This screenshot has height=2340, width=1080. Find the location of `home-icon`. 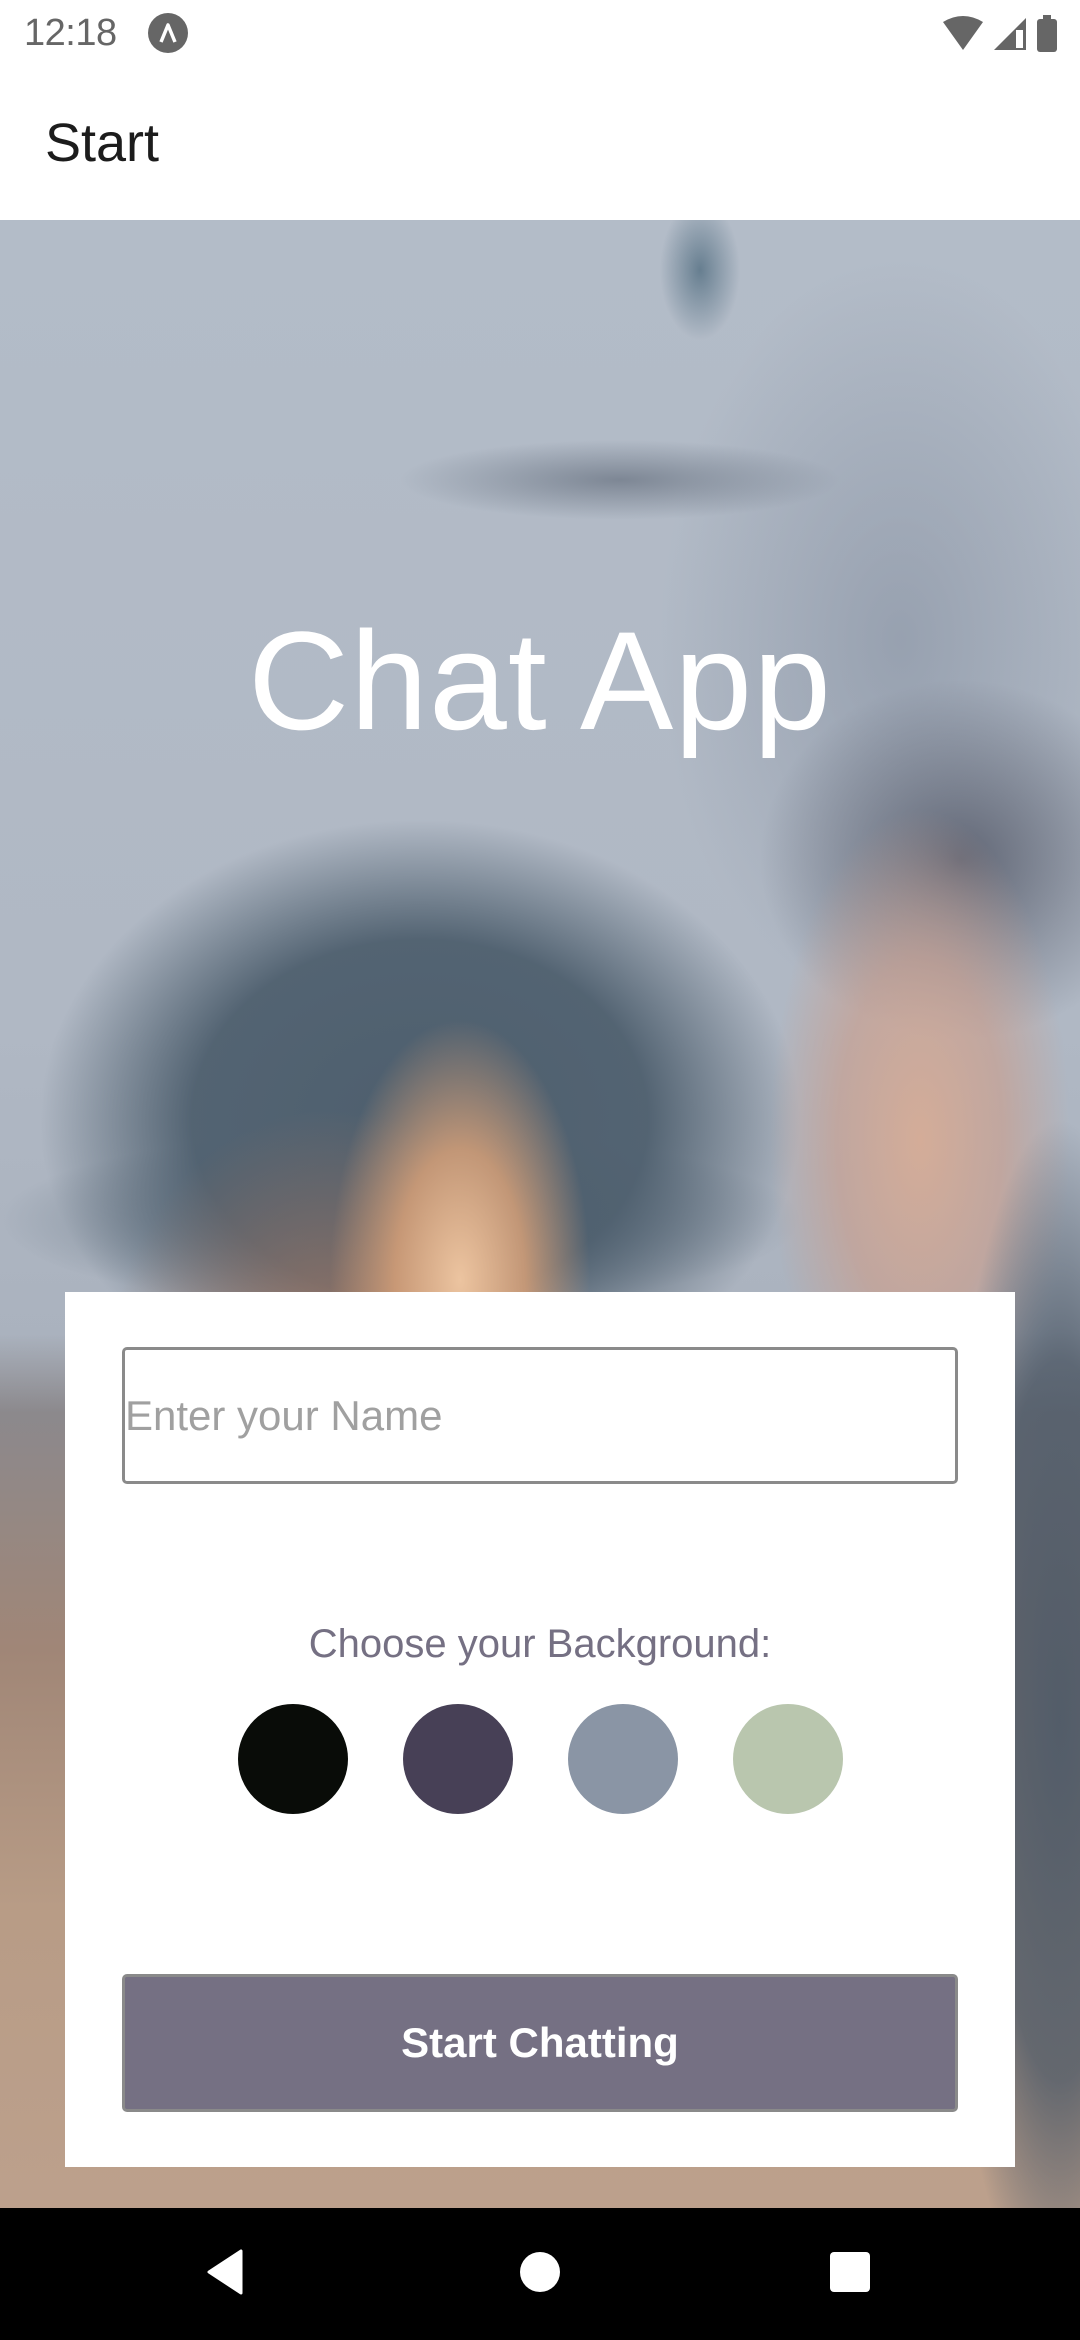

home-icon is located at coordinates (540, 2274).